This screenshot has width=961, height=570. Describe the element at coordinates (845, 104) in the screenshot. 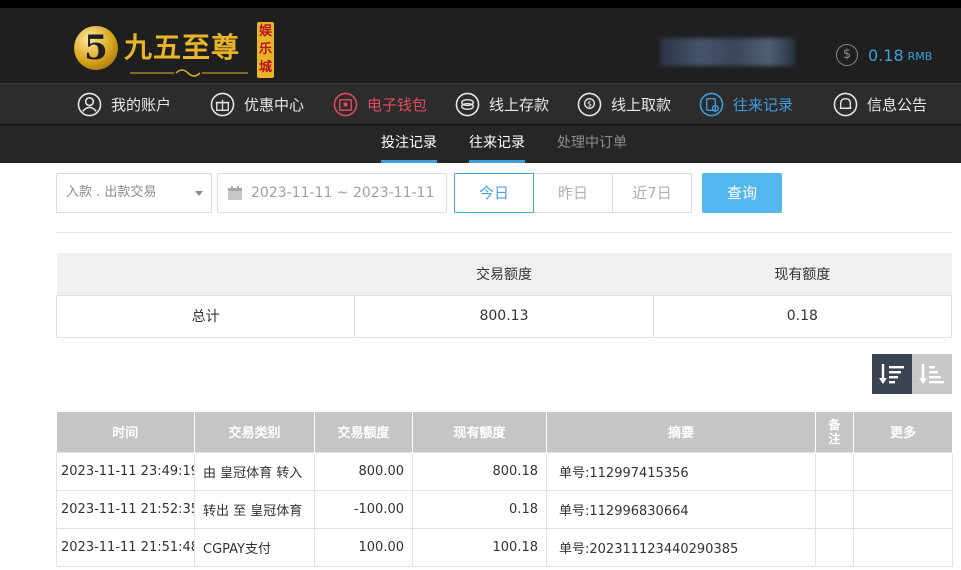

I see `bell-icon` at that location.